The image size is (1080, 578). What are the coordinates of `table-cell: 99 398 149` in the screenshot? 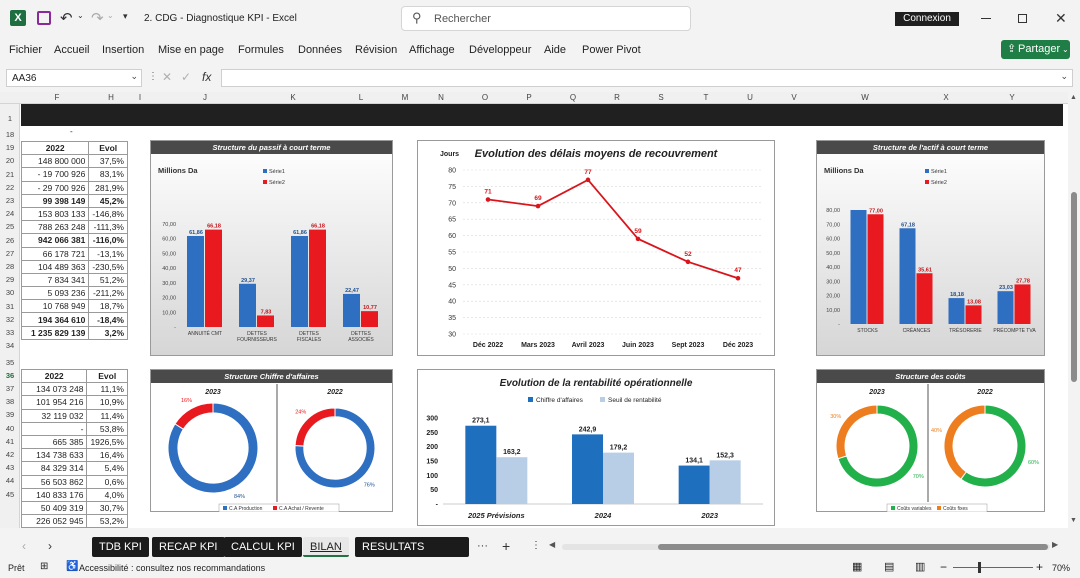 It's located at (55, 200).